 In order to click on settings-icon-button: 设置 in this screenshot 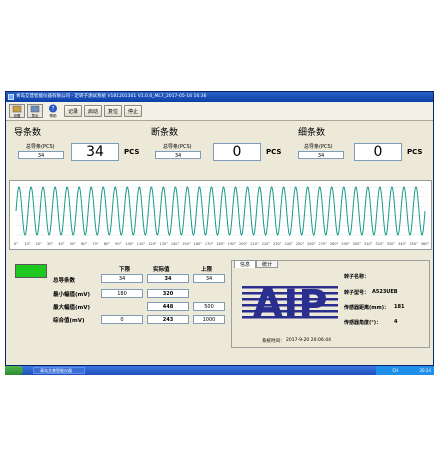, I will do `click(17, 111)`.